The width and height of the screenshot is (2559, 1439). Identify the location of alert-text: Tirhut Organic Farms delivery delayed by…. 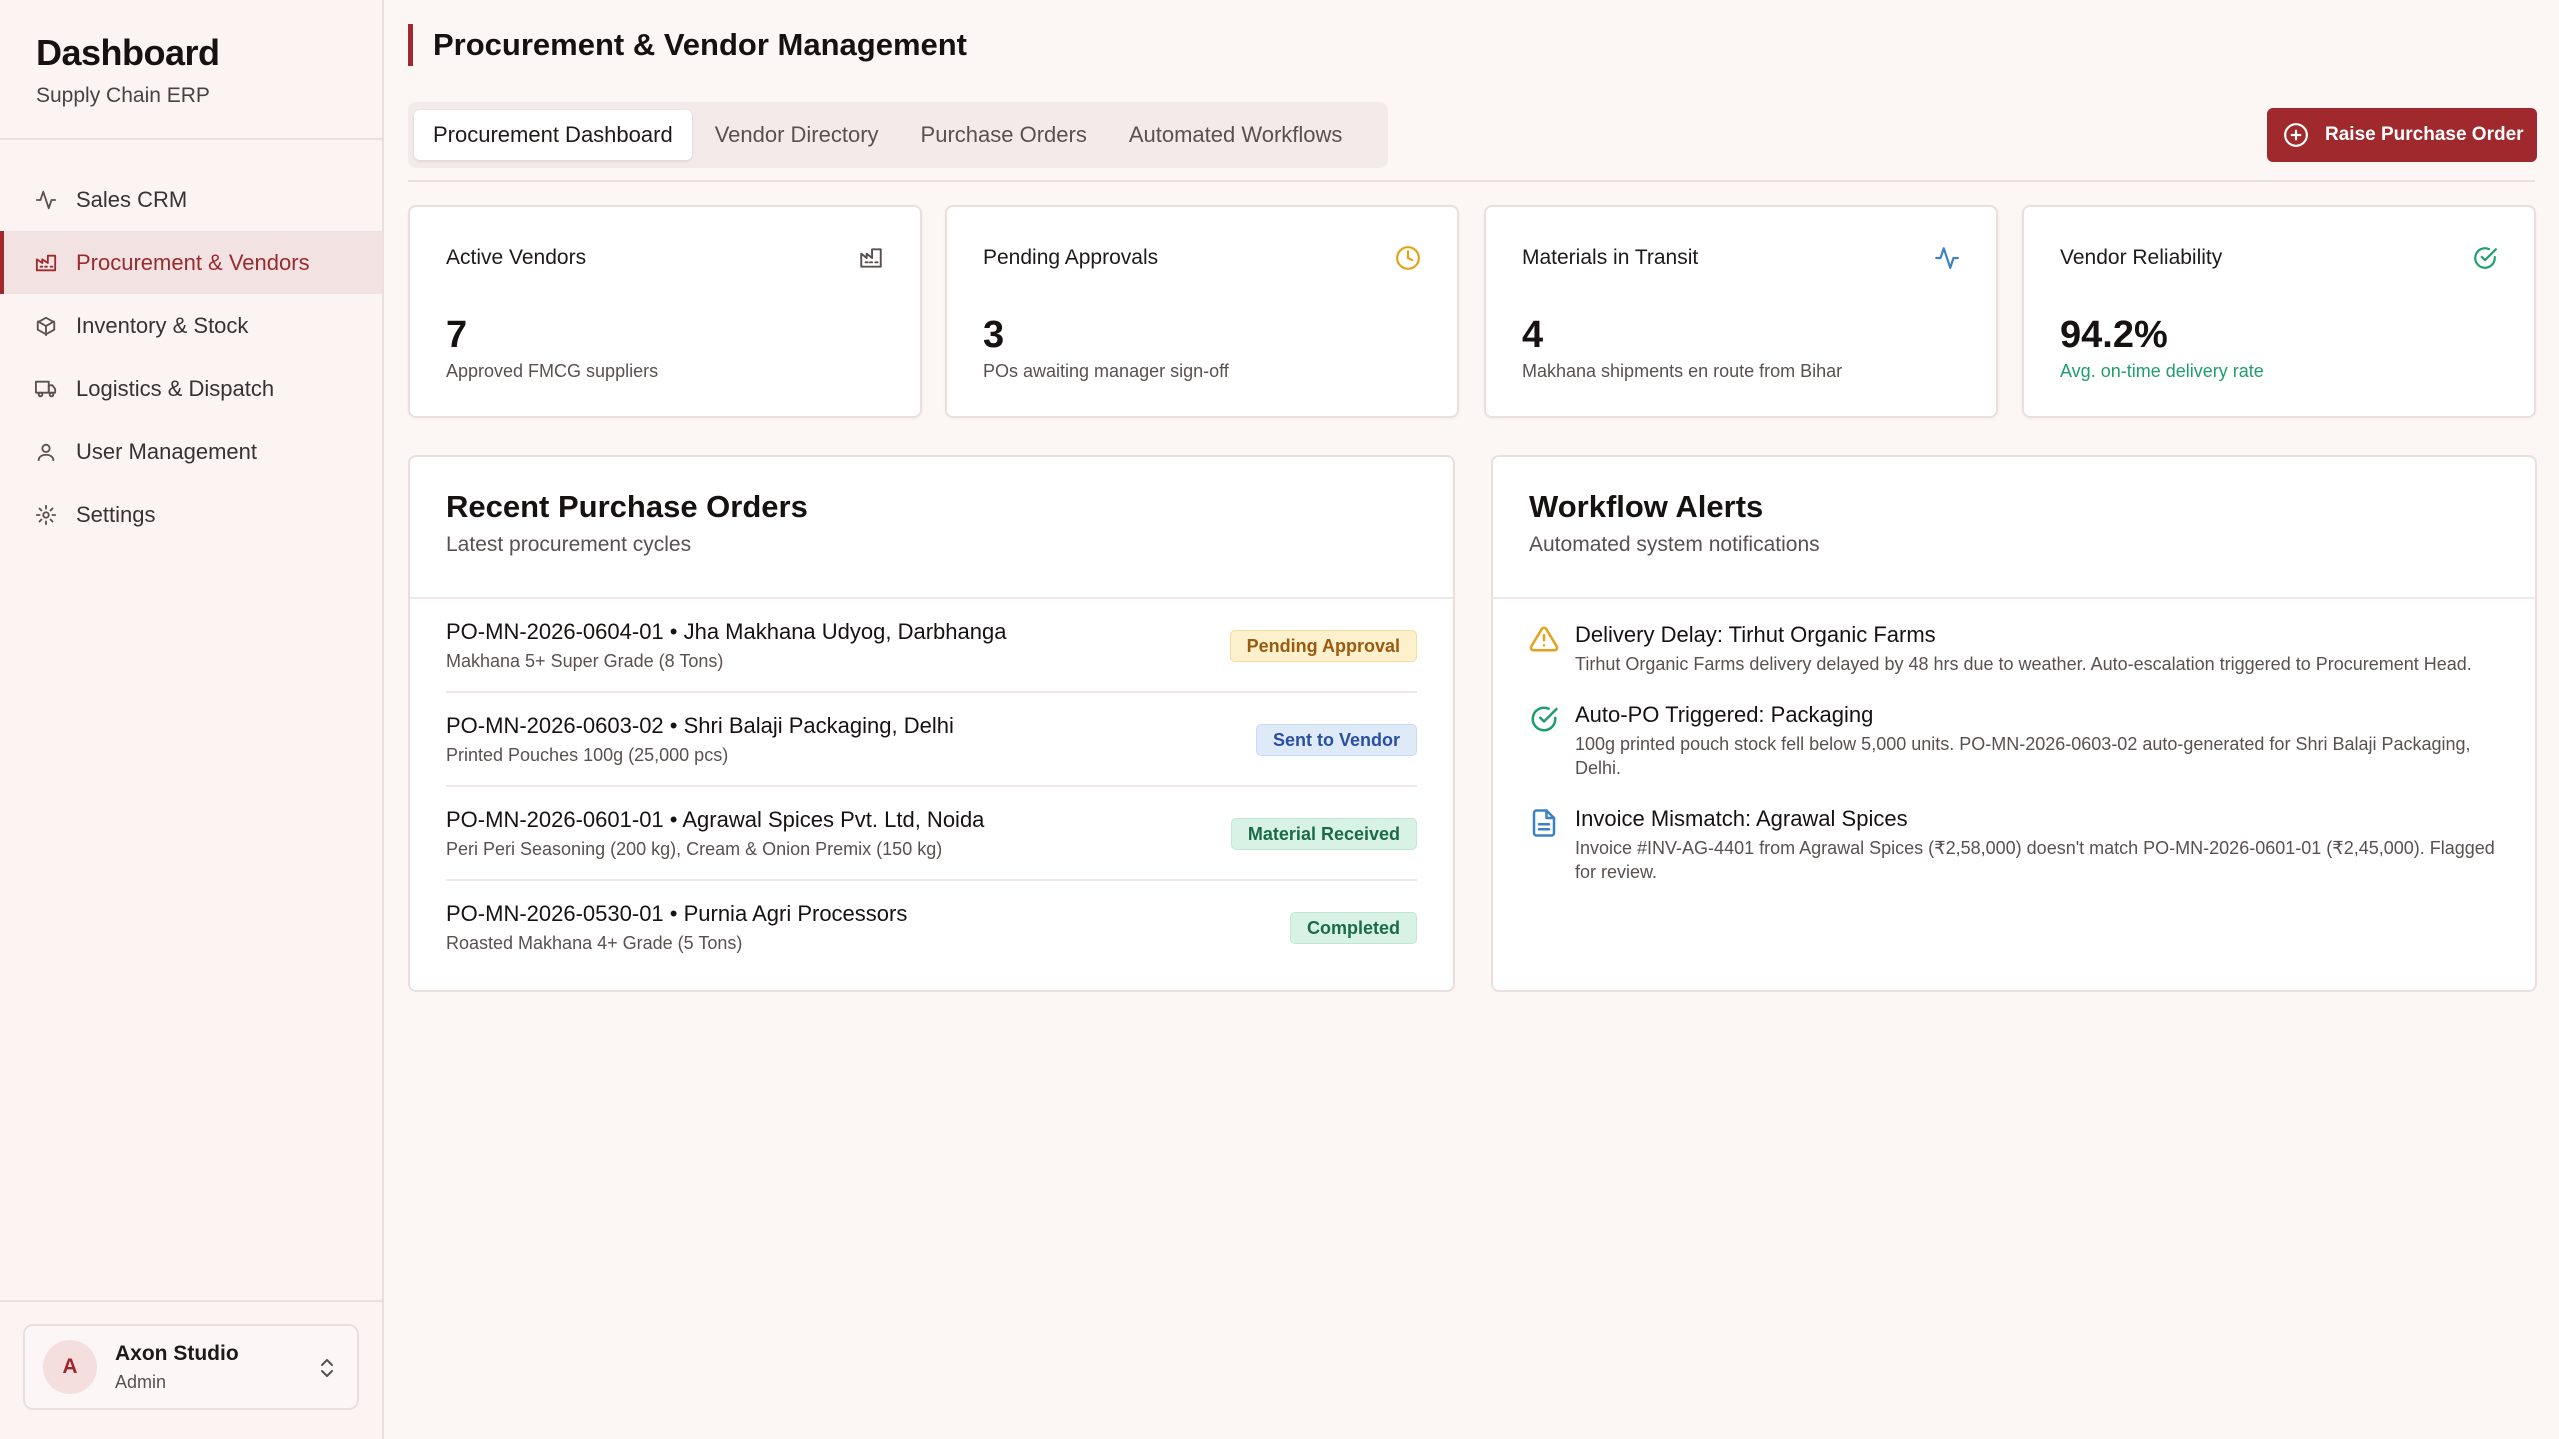
(2023, 664).